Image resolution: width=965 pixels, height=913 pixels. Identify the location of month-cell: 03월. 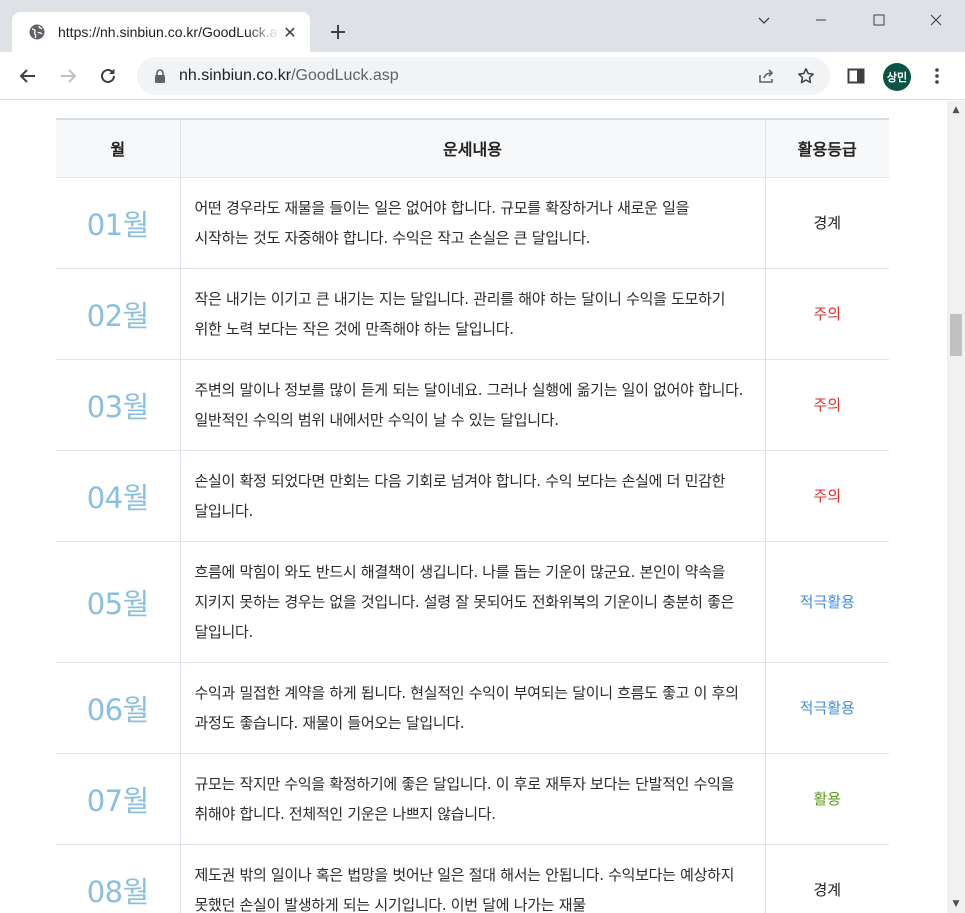
(118, 405).